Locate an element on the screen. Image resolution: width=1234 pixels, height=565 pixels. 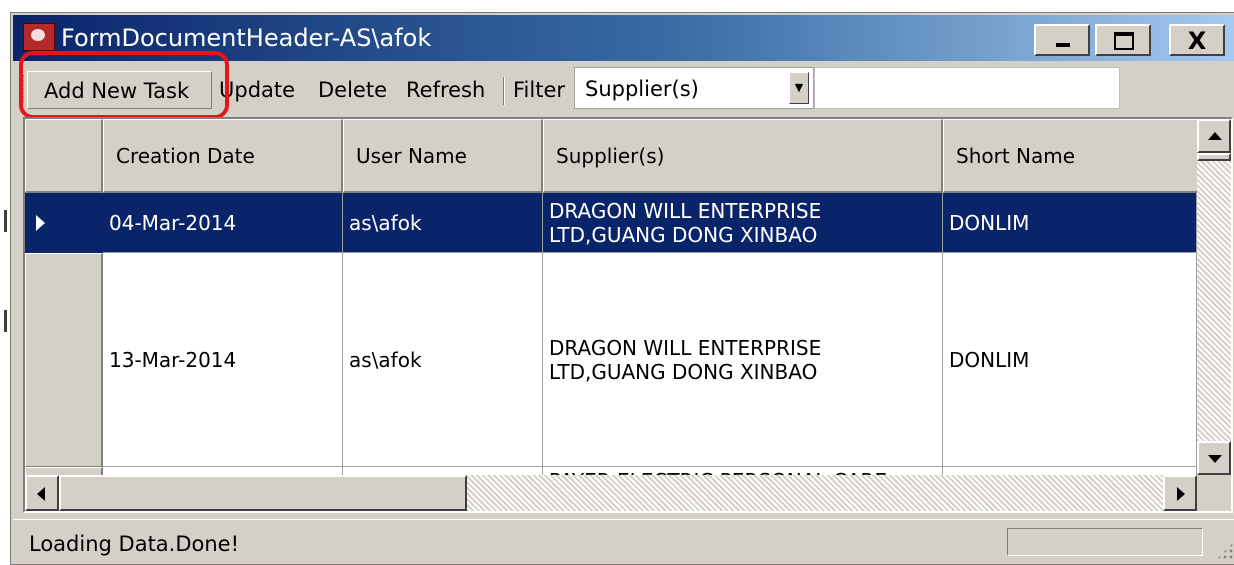
horizontal-scrollbar is located at coordinates (611, 493).